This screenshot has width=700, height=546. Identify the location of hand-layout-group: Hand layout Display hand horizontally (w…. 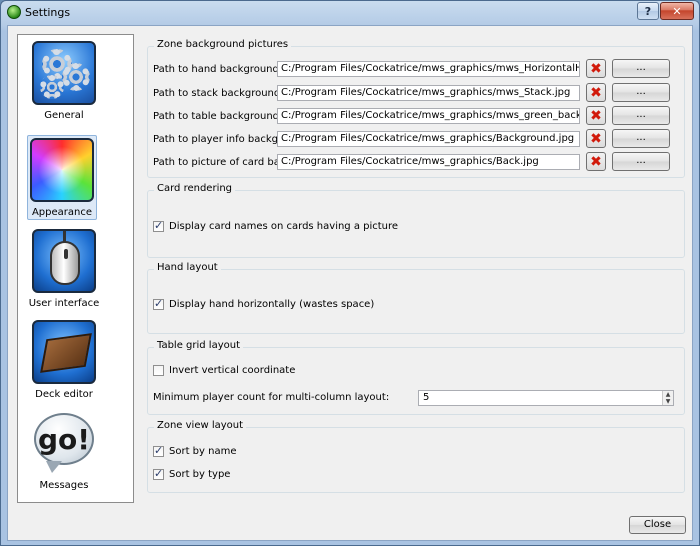
(416, 298).